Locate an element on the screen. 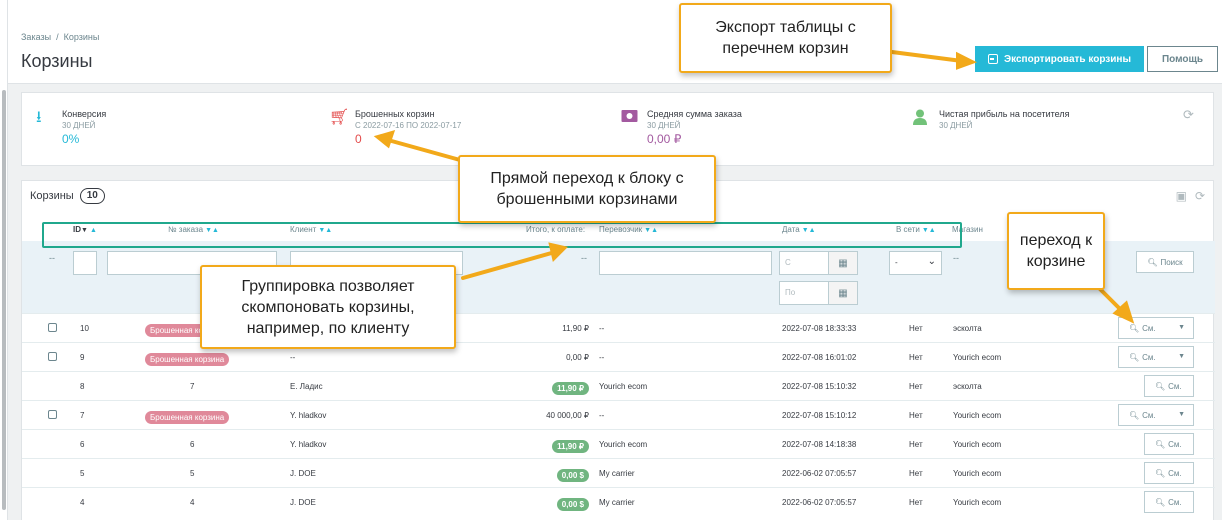 The width and height of the screenshot is (1222, 520). export-carts-button: Экспортировать корзины is located at coordinates (1059, 59).